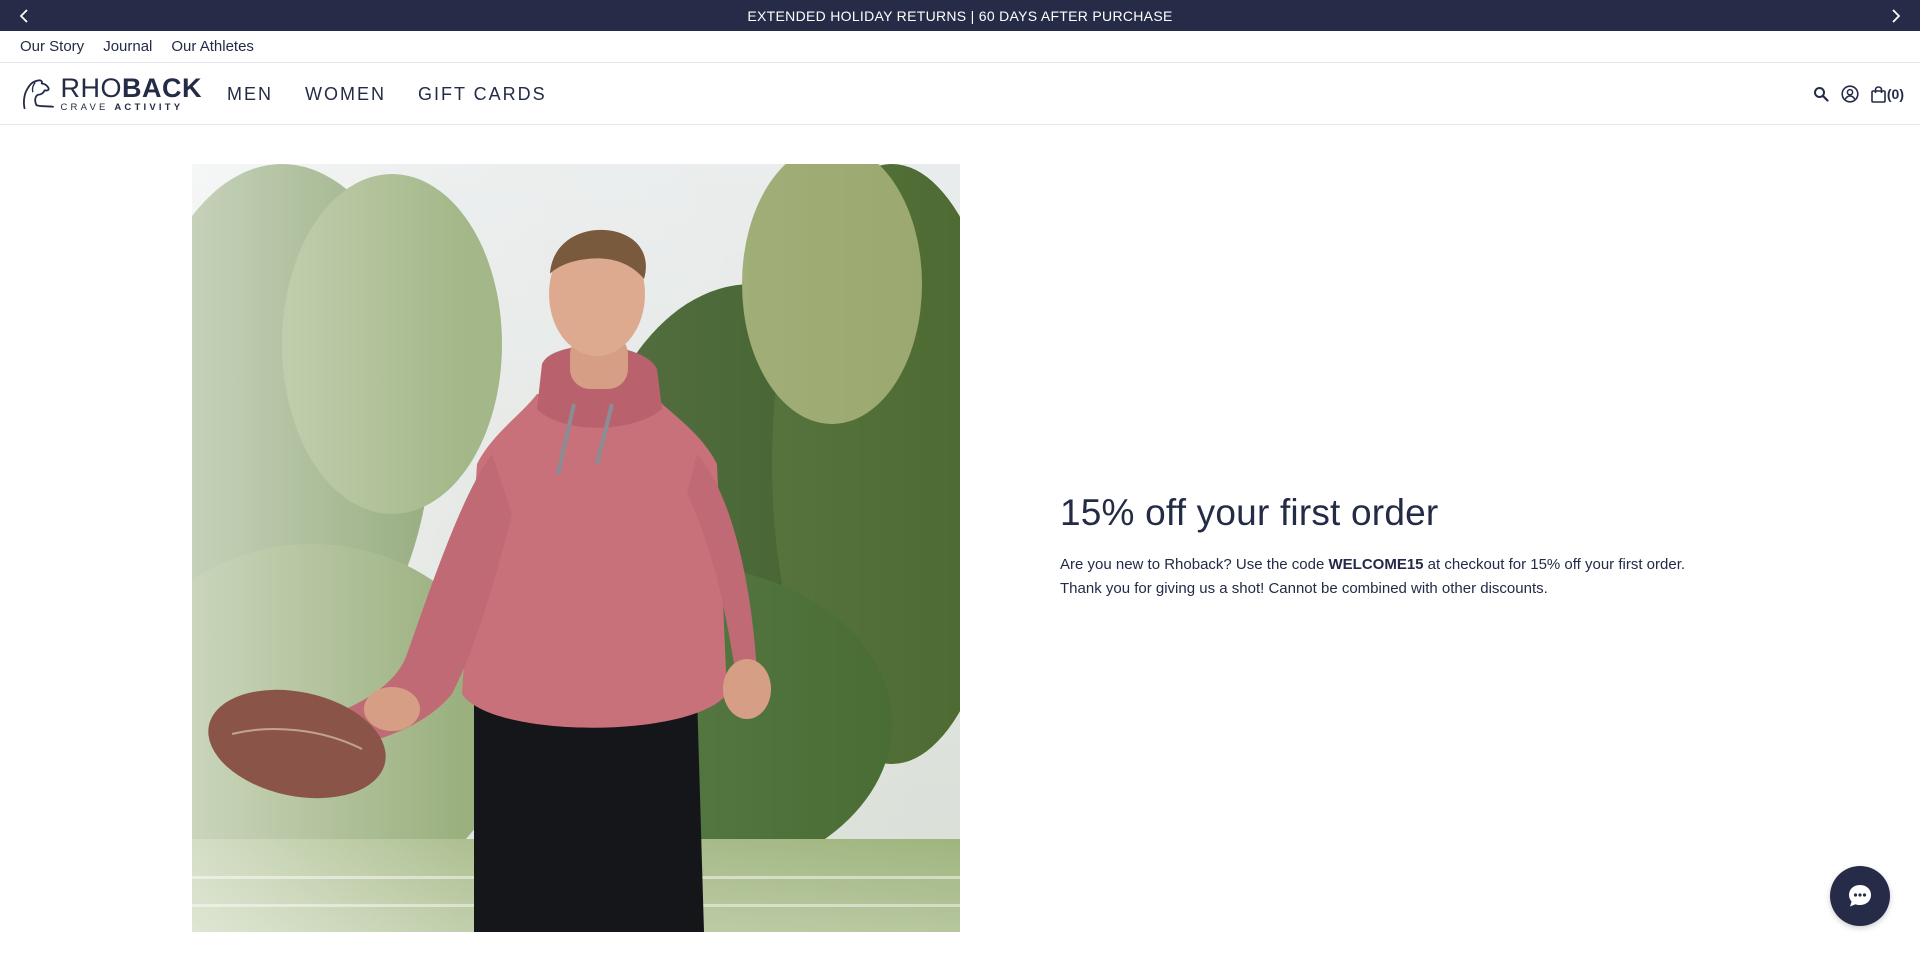 The height and width of the screenshot is (953, 1920). What do you see at coordinates (162, 88) in the screenshot?
I see `logo-text-bold: BACK` at bounding box center [162, 88].